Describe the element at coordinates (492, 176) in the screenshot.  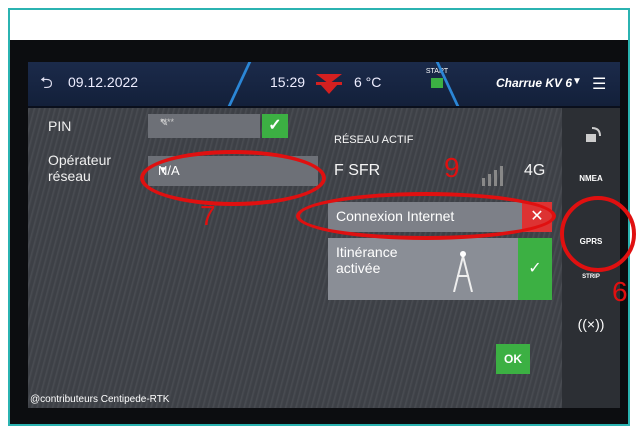
I see `signal-strength-icon` at that location.